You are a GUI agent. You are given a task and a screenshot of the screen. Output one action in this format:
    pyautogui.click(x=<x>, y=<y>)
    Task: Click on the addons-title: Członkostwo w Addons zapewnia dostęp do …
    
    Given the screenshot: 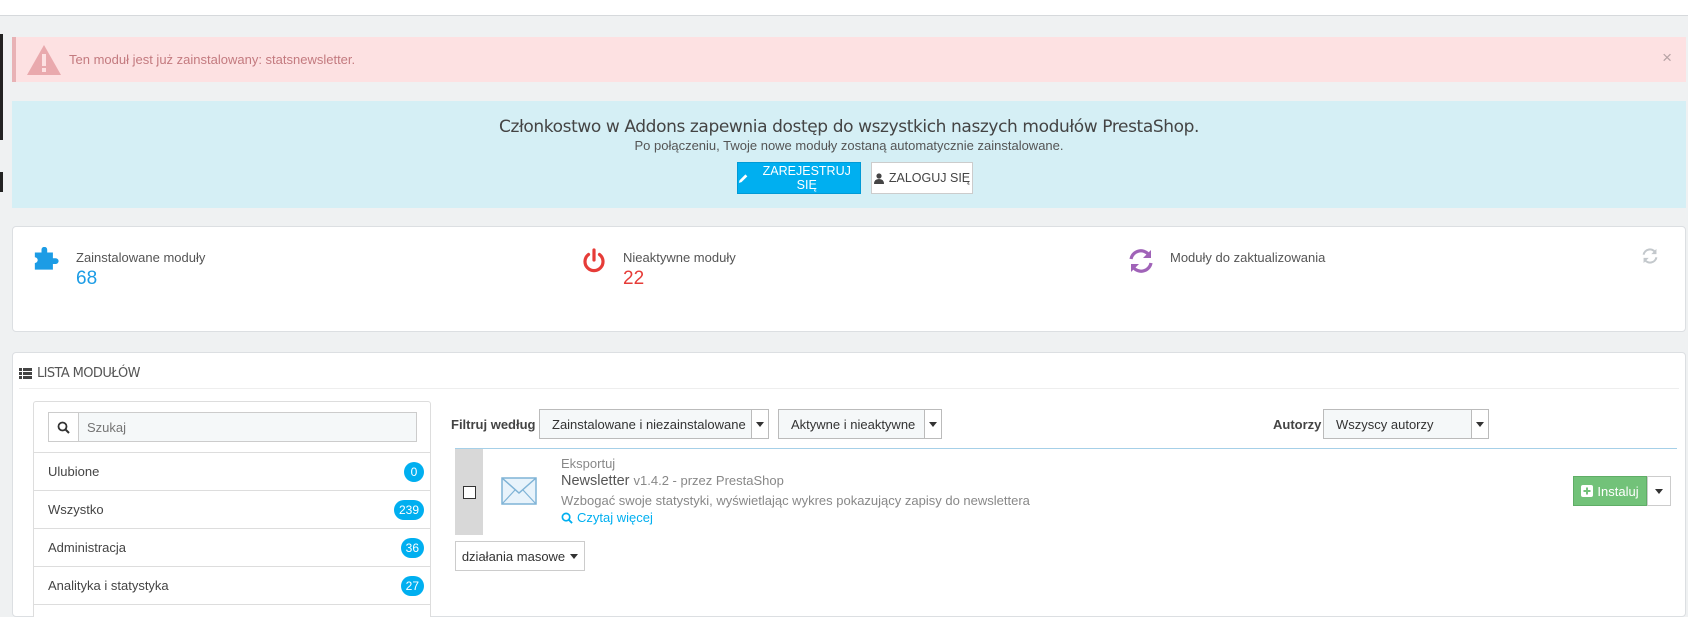 What is the action you would take?
    pyautogui.click(x=849, y=127)
    